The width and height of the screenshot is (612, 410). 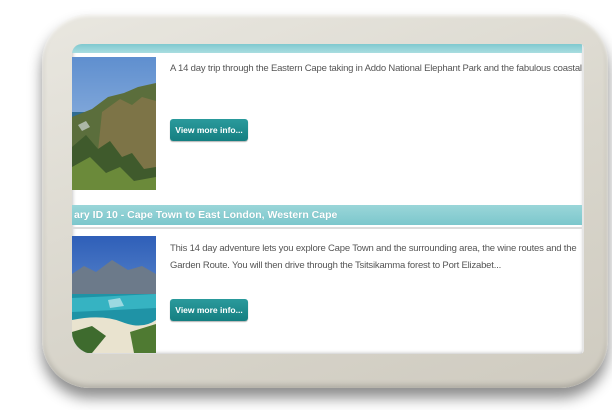 What do you see at coordinates (114, 123) in the screenshot?
I see `tour-thumbnail-coastal-cliffs` at bounding box center [114, 123].